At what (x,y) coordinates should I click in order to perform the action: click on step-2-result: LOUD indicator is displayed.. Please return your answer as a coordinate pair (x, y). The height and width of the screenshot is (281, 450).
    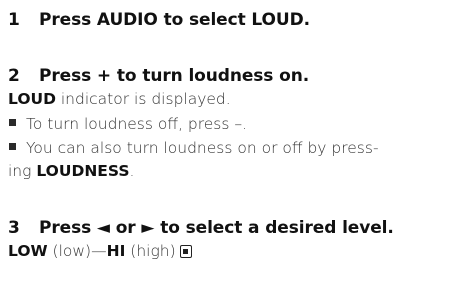
    Looking at the image, I should click on (119, 99).